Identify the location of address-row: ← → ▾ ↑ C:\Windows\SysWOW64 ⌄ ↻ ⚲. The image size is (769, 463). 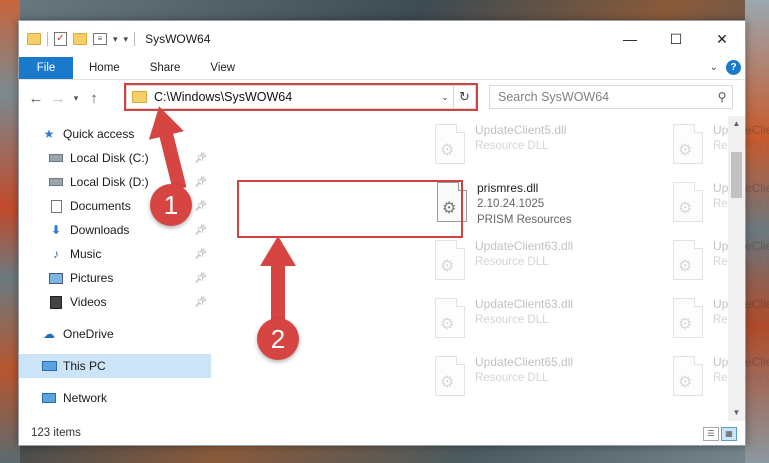
(382, 98).